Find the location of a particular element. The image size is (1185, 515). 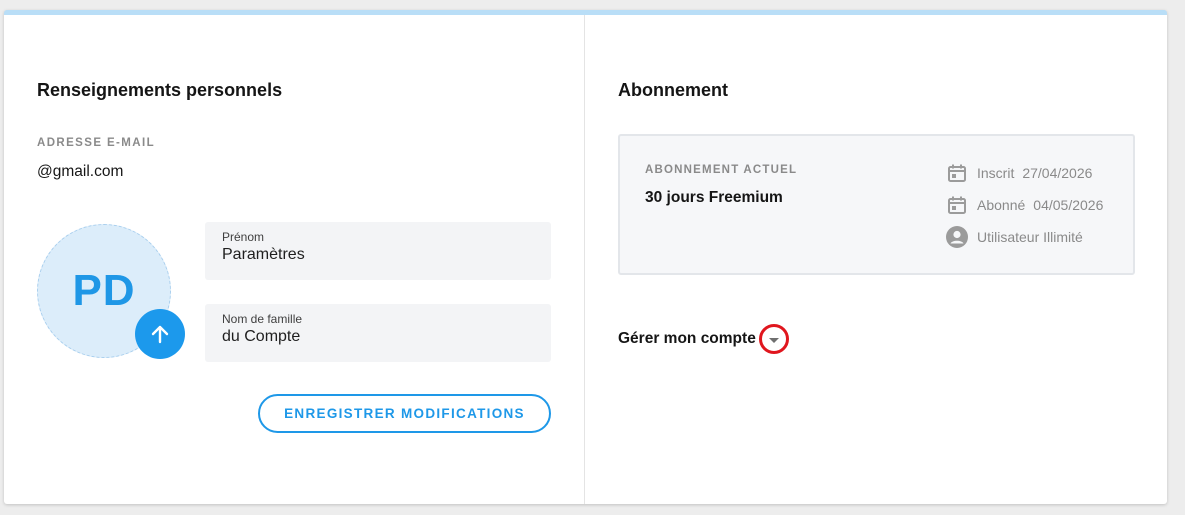

registered-label: Inscrit is located at coordinates (996, 173).